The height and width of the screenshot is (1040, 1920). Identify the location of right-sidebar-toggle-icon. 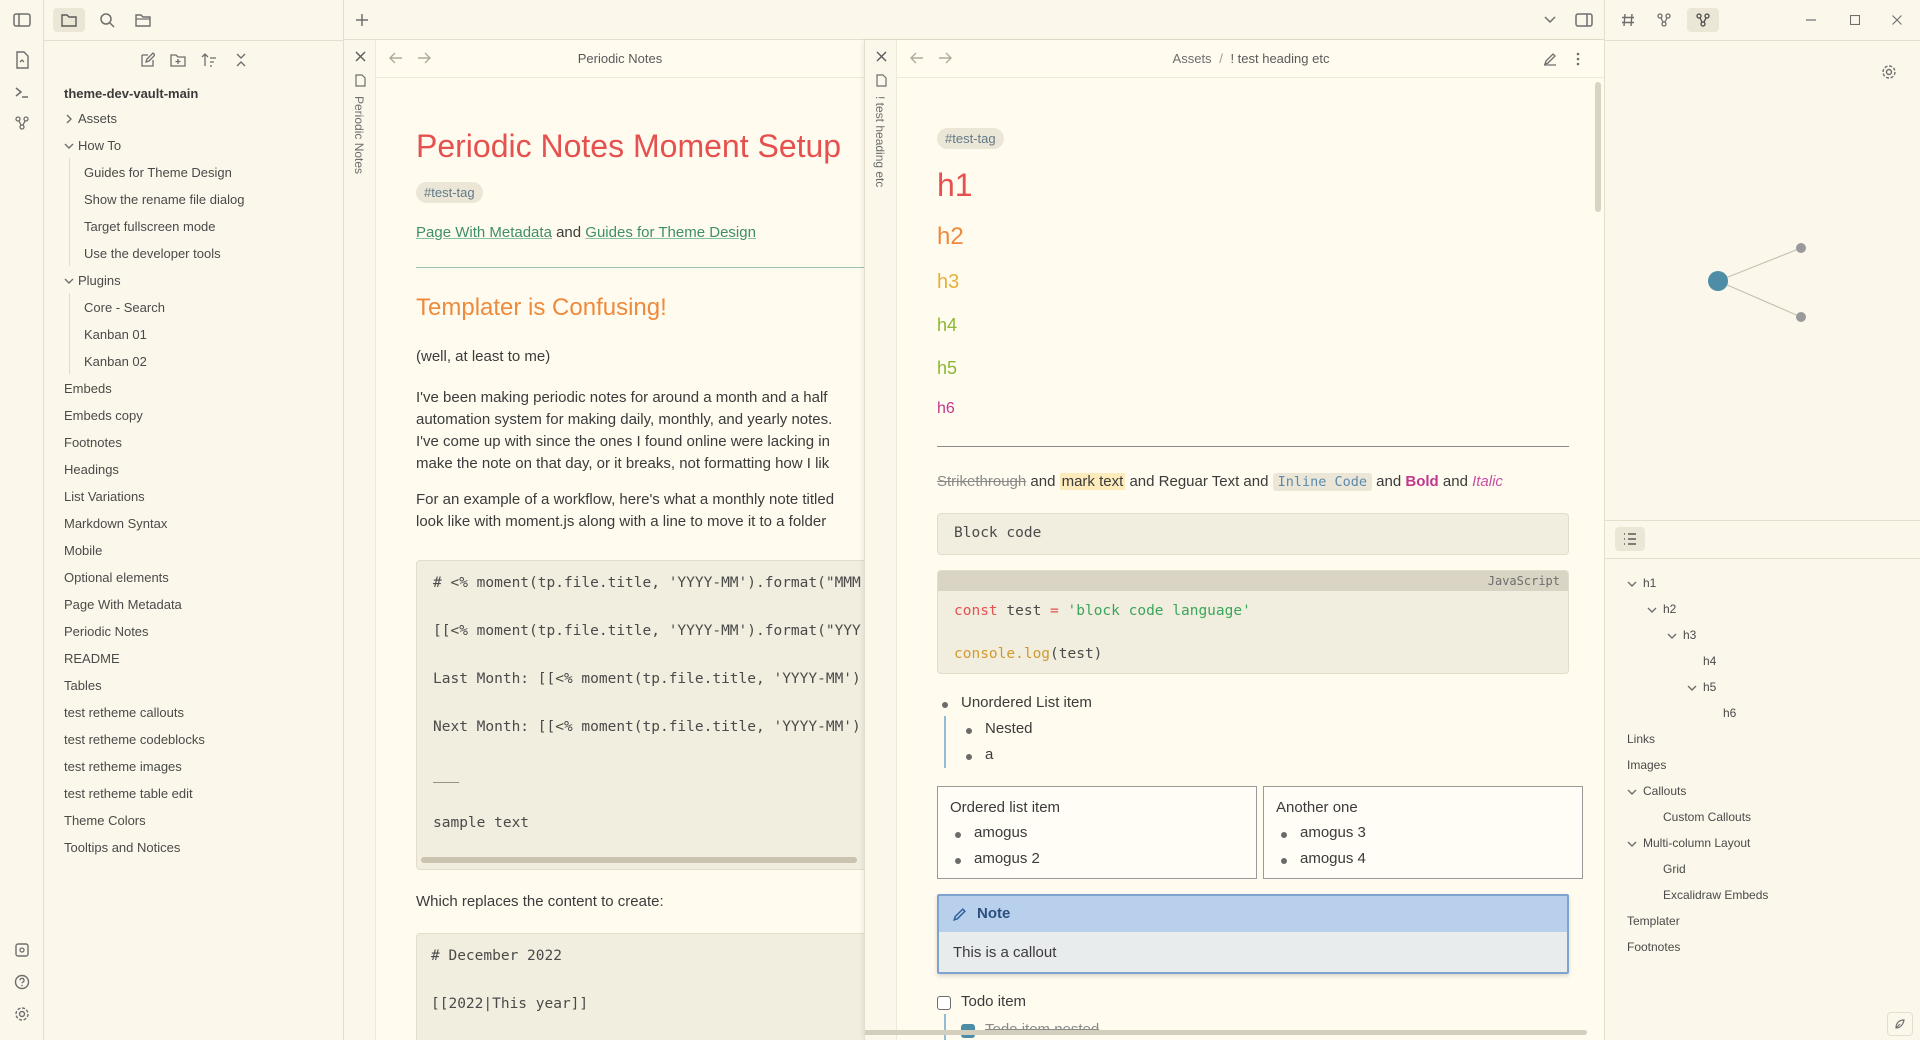
(1584, 20).